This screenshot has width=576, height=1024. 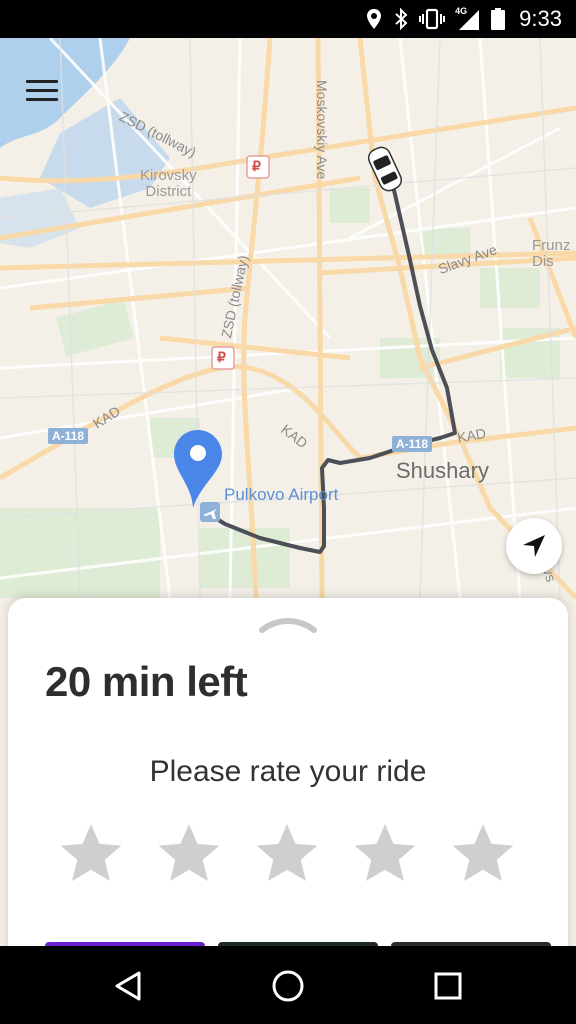 I want to click on status-time: 9:33, so click(x=540, y=18).